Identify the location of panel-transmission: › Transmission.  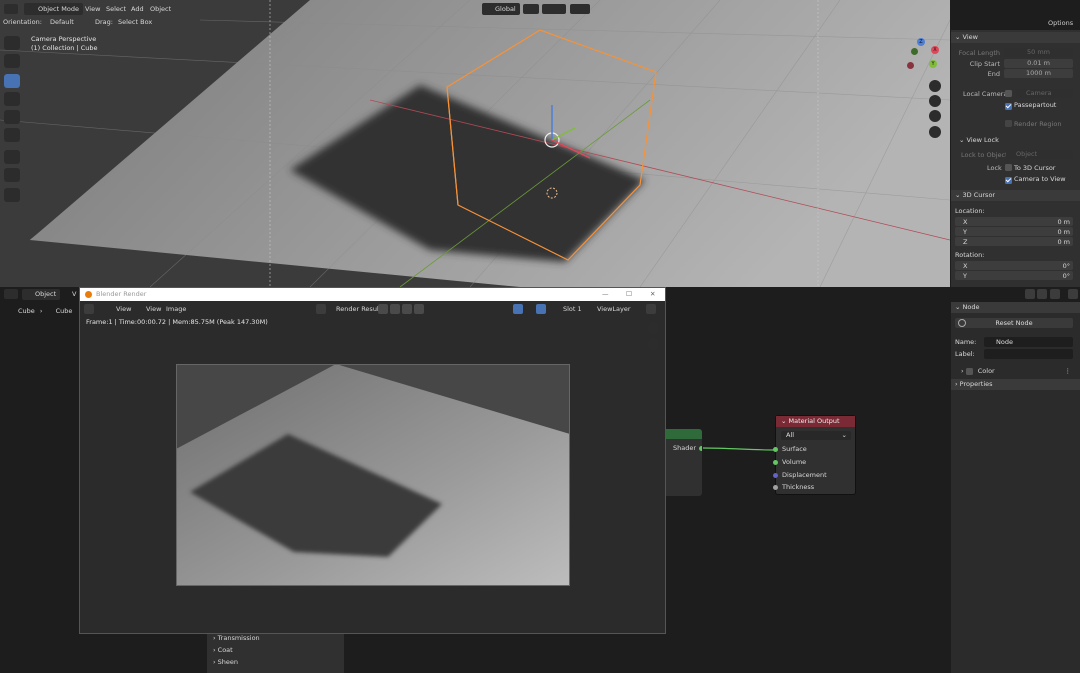
(236, 638).